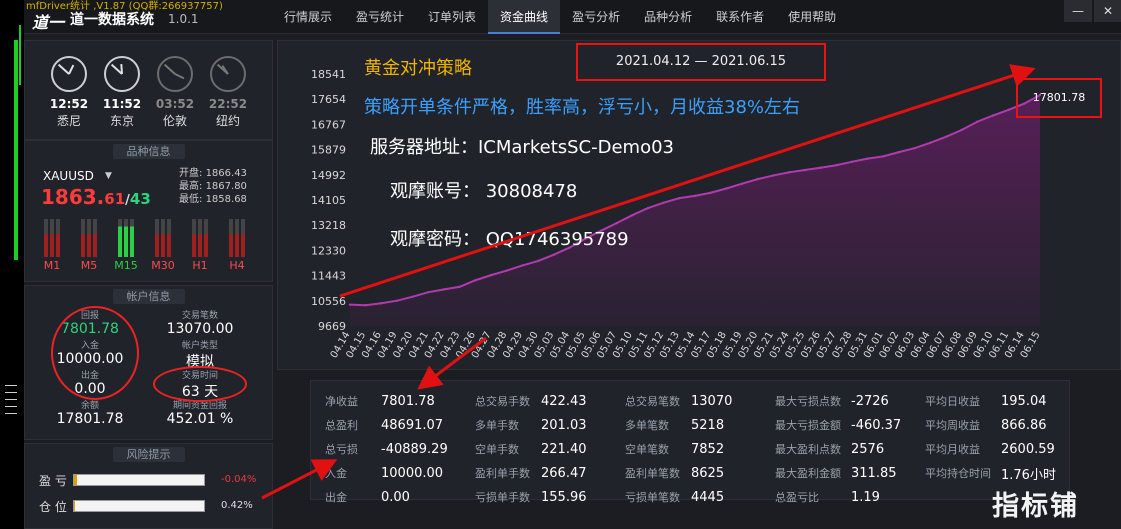 This screenshot has width=1121, height=529. What do you see at coordinates (531, 425) in the screenshot?
I see `stat-row: 多单手数 201.03` at bounding box center [531, 425].